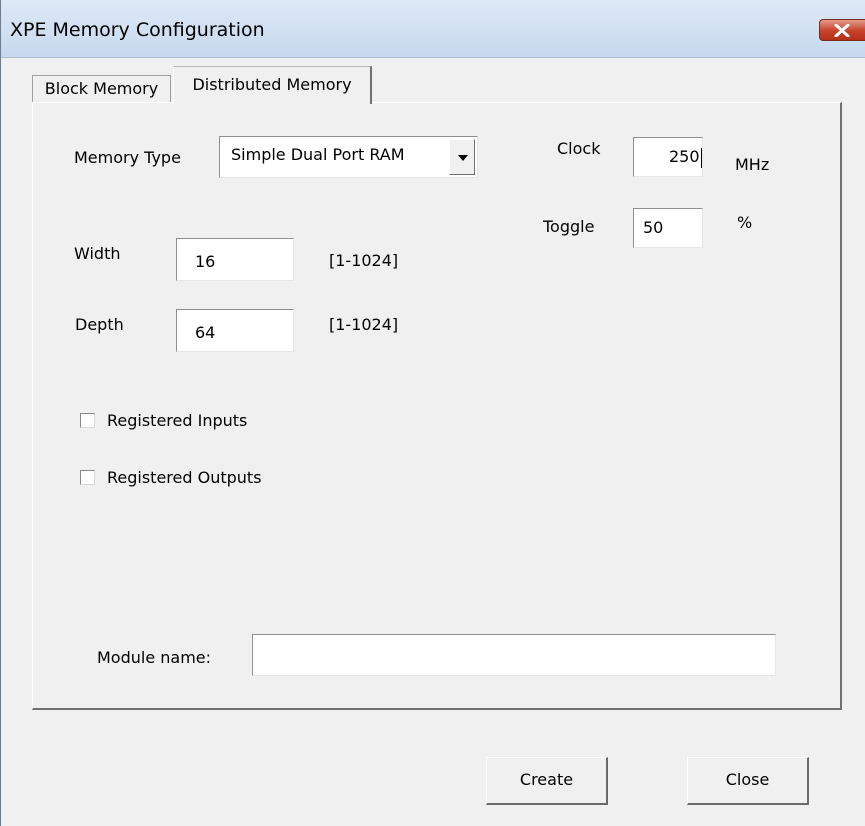 Image resolution: width=865 pixels, height=826 pixels. Describe the element at coordinates (97, 253) in the screenshot. I see `width-label: Width` at that location.